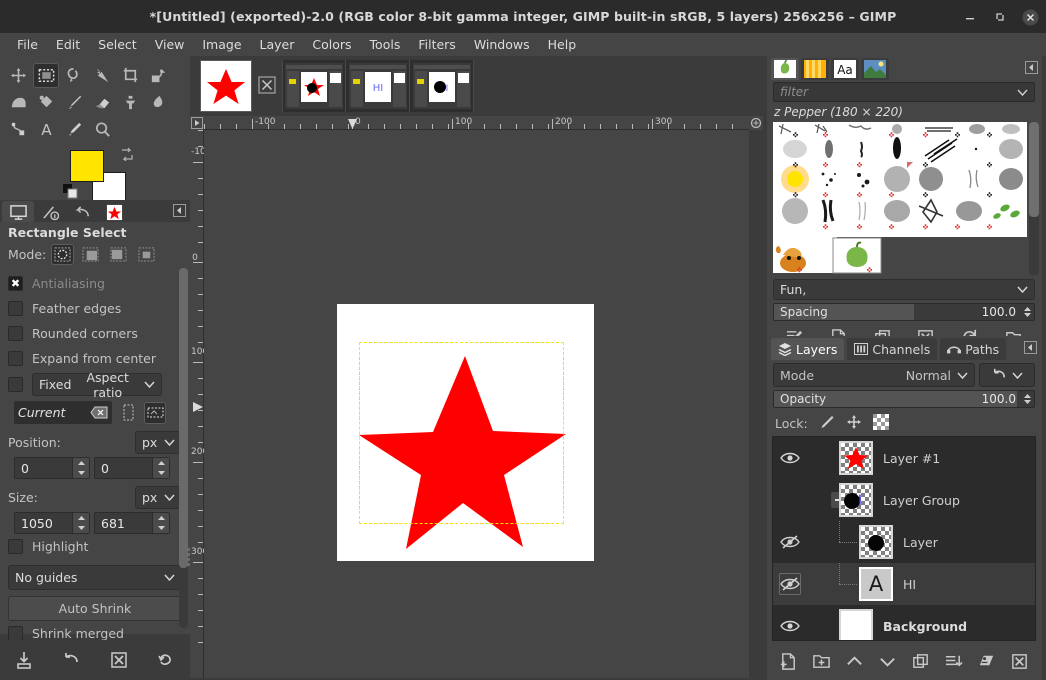 This screenshot has width=1046, height=680. I want to click on lock-position-icon, so click(854, 423).